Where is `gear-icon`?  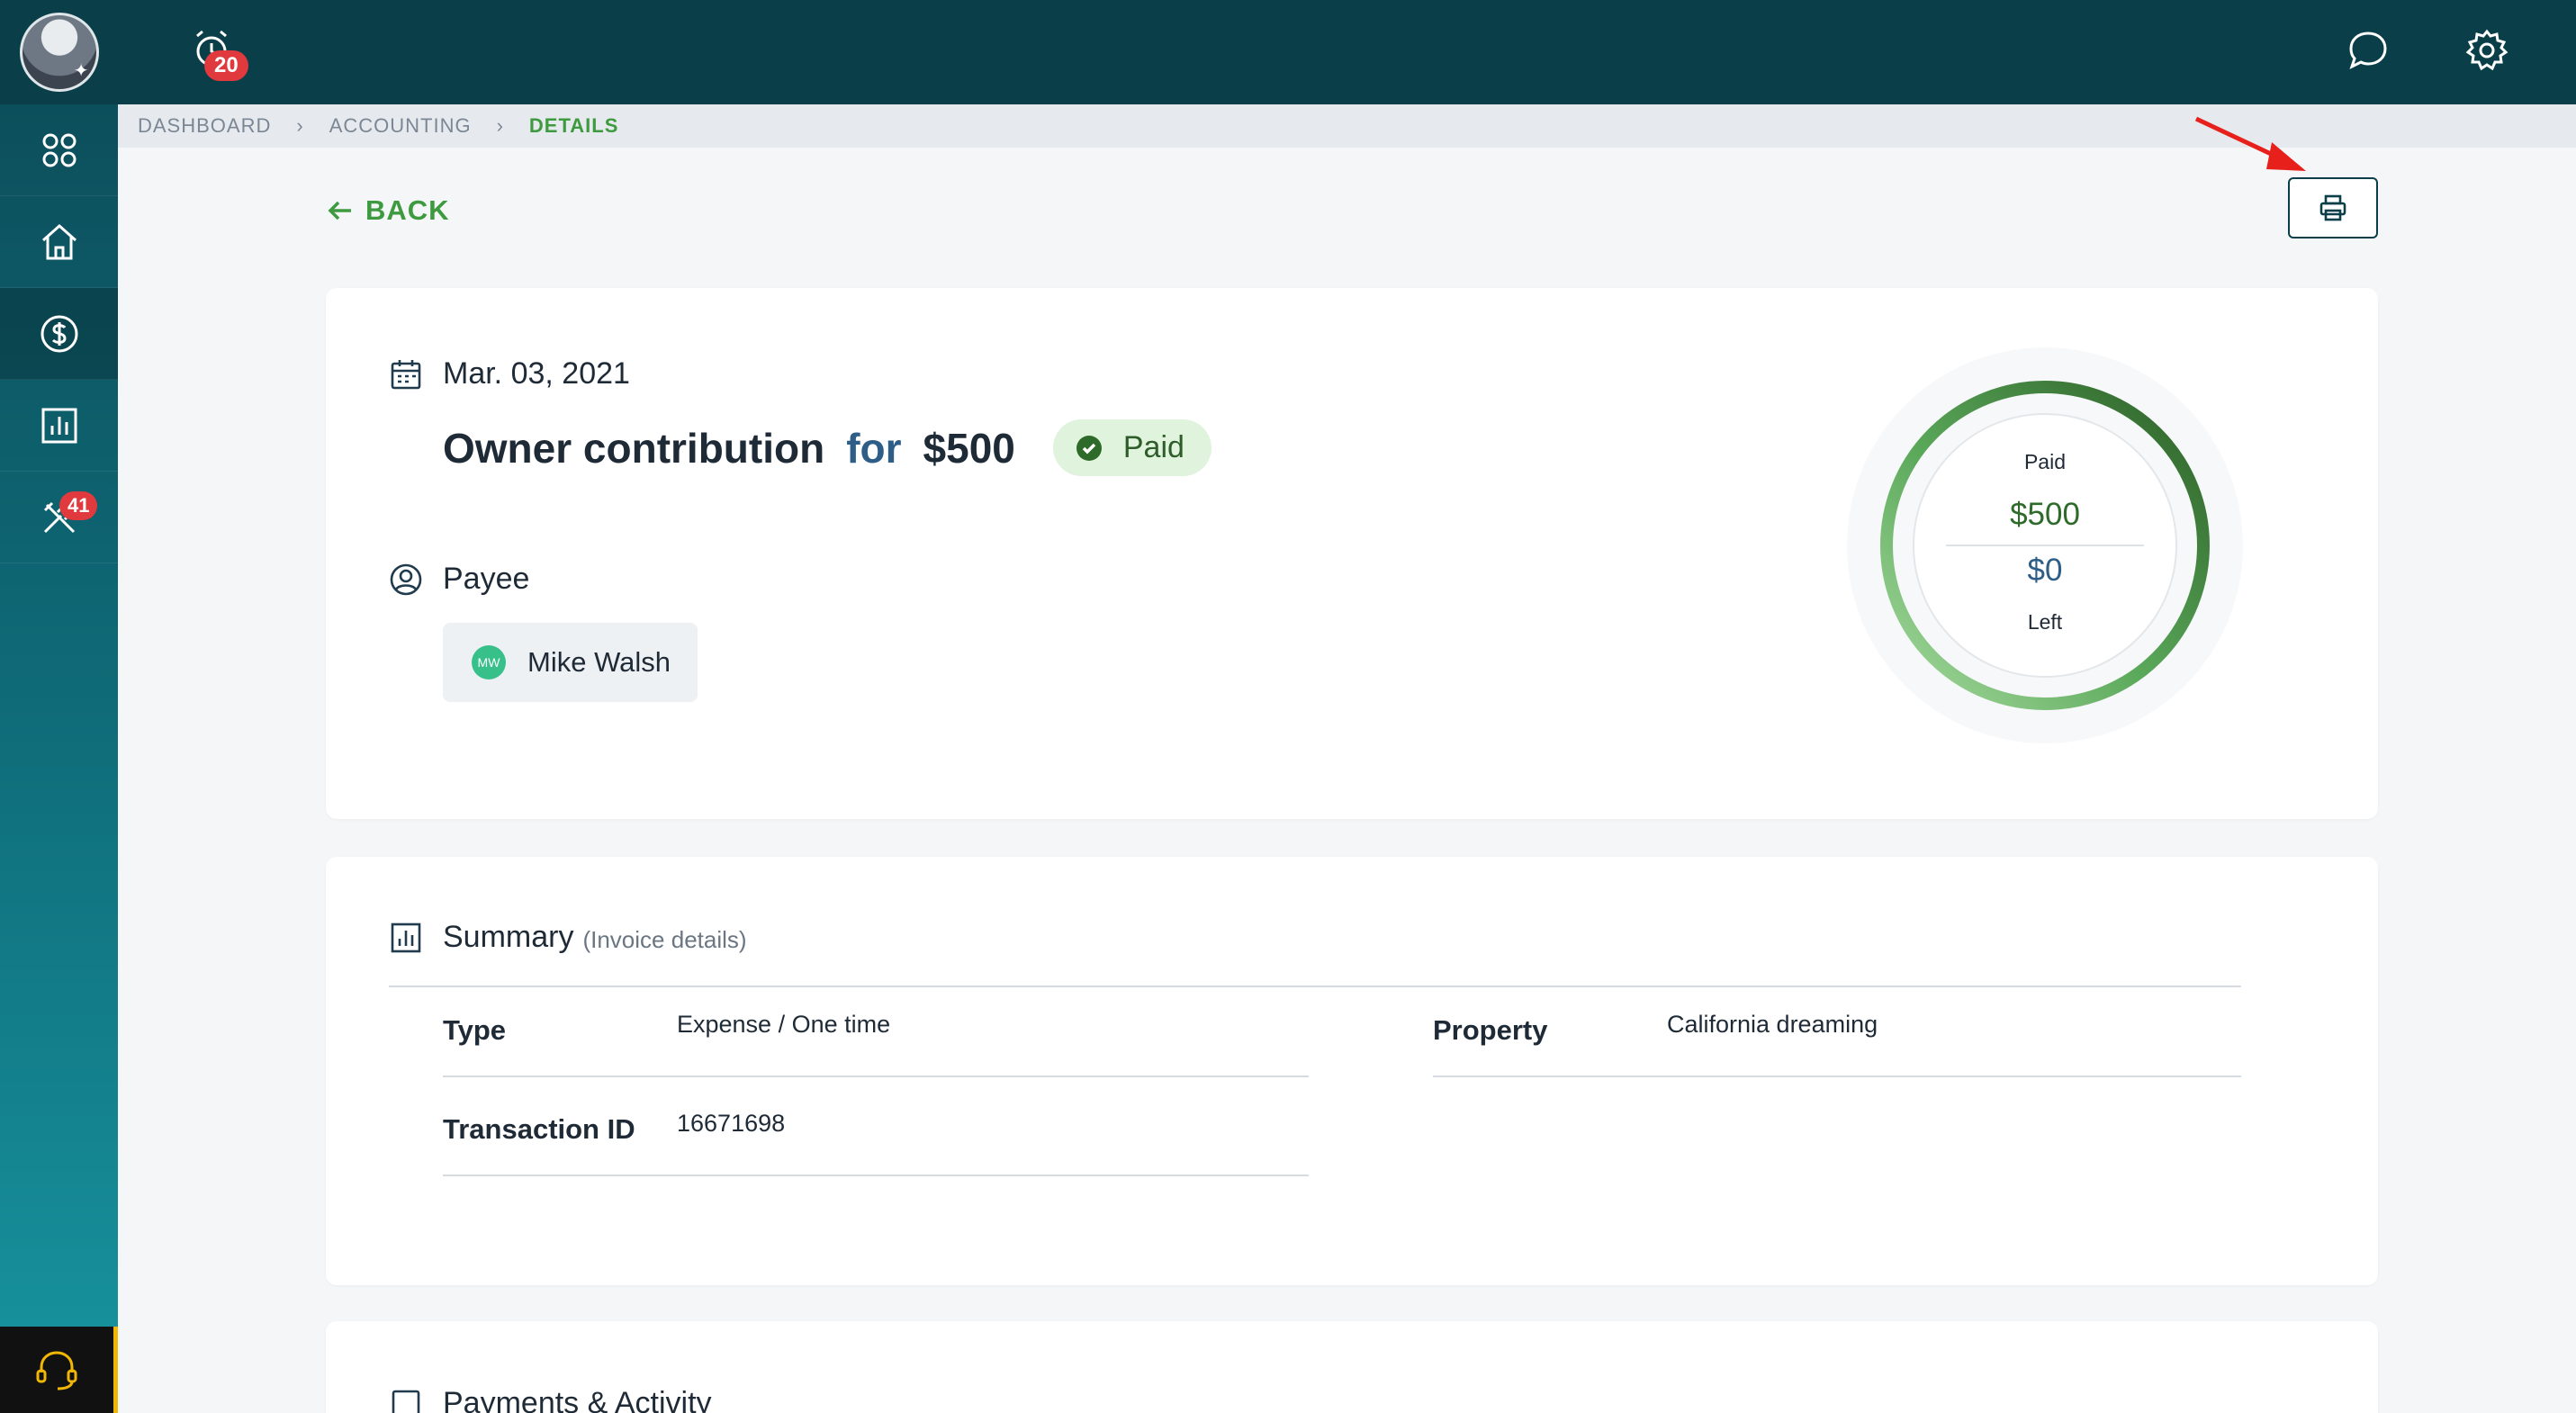
gear-icon is located at coordinates (2486, 50).